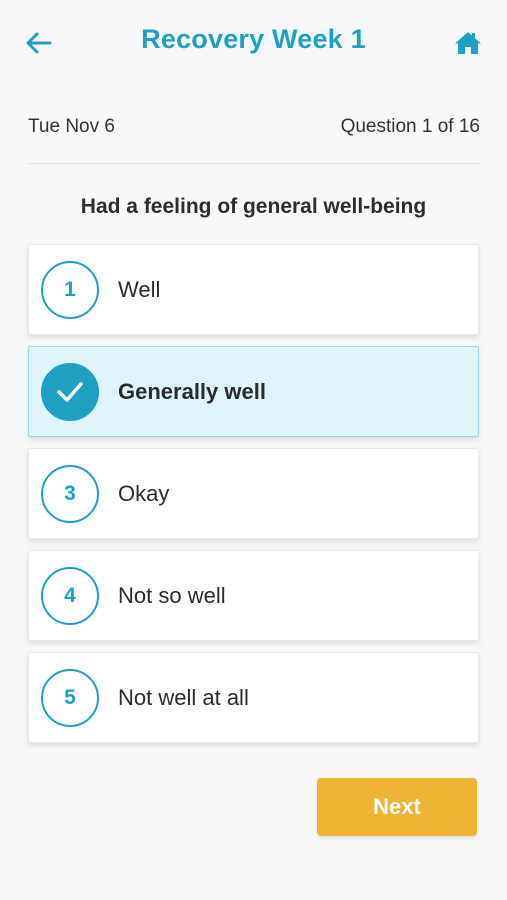 Image resolution: width=507 pixels, height=900 pixels. Describe the element at coordinates (144, 493) in the screenshot. I see `option-label: Okay` at that location.